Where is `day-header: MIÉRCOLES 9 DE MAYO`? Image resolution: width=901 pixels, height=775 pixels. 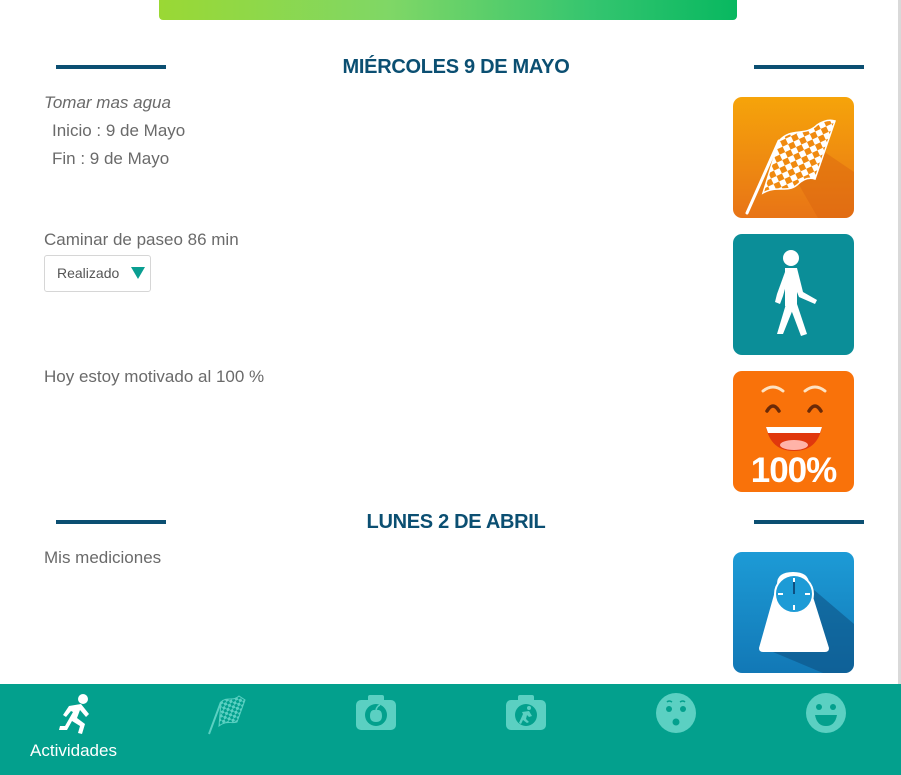 day-header: MIÉRCOLES 9 DE MAYO is located at coordinates (450, 67).